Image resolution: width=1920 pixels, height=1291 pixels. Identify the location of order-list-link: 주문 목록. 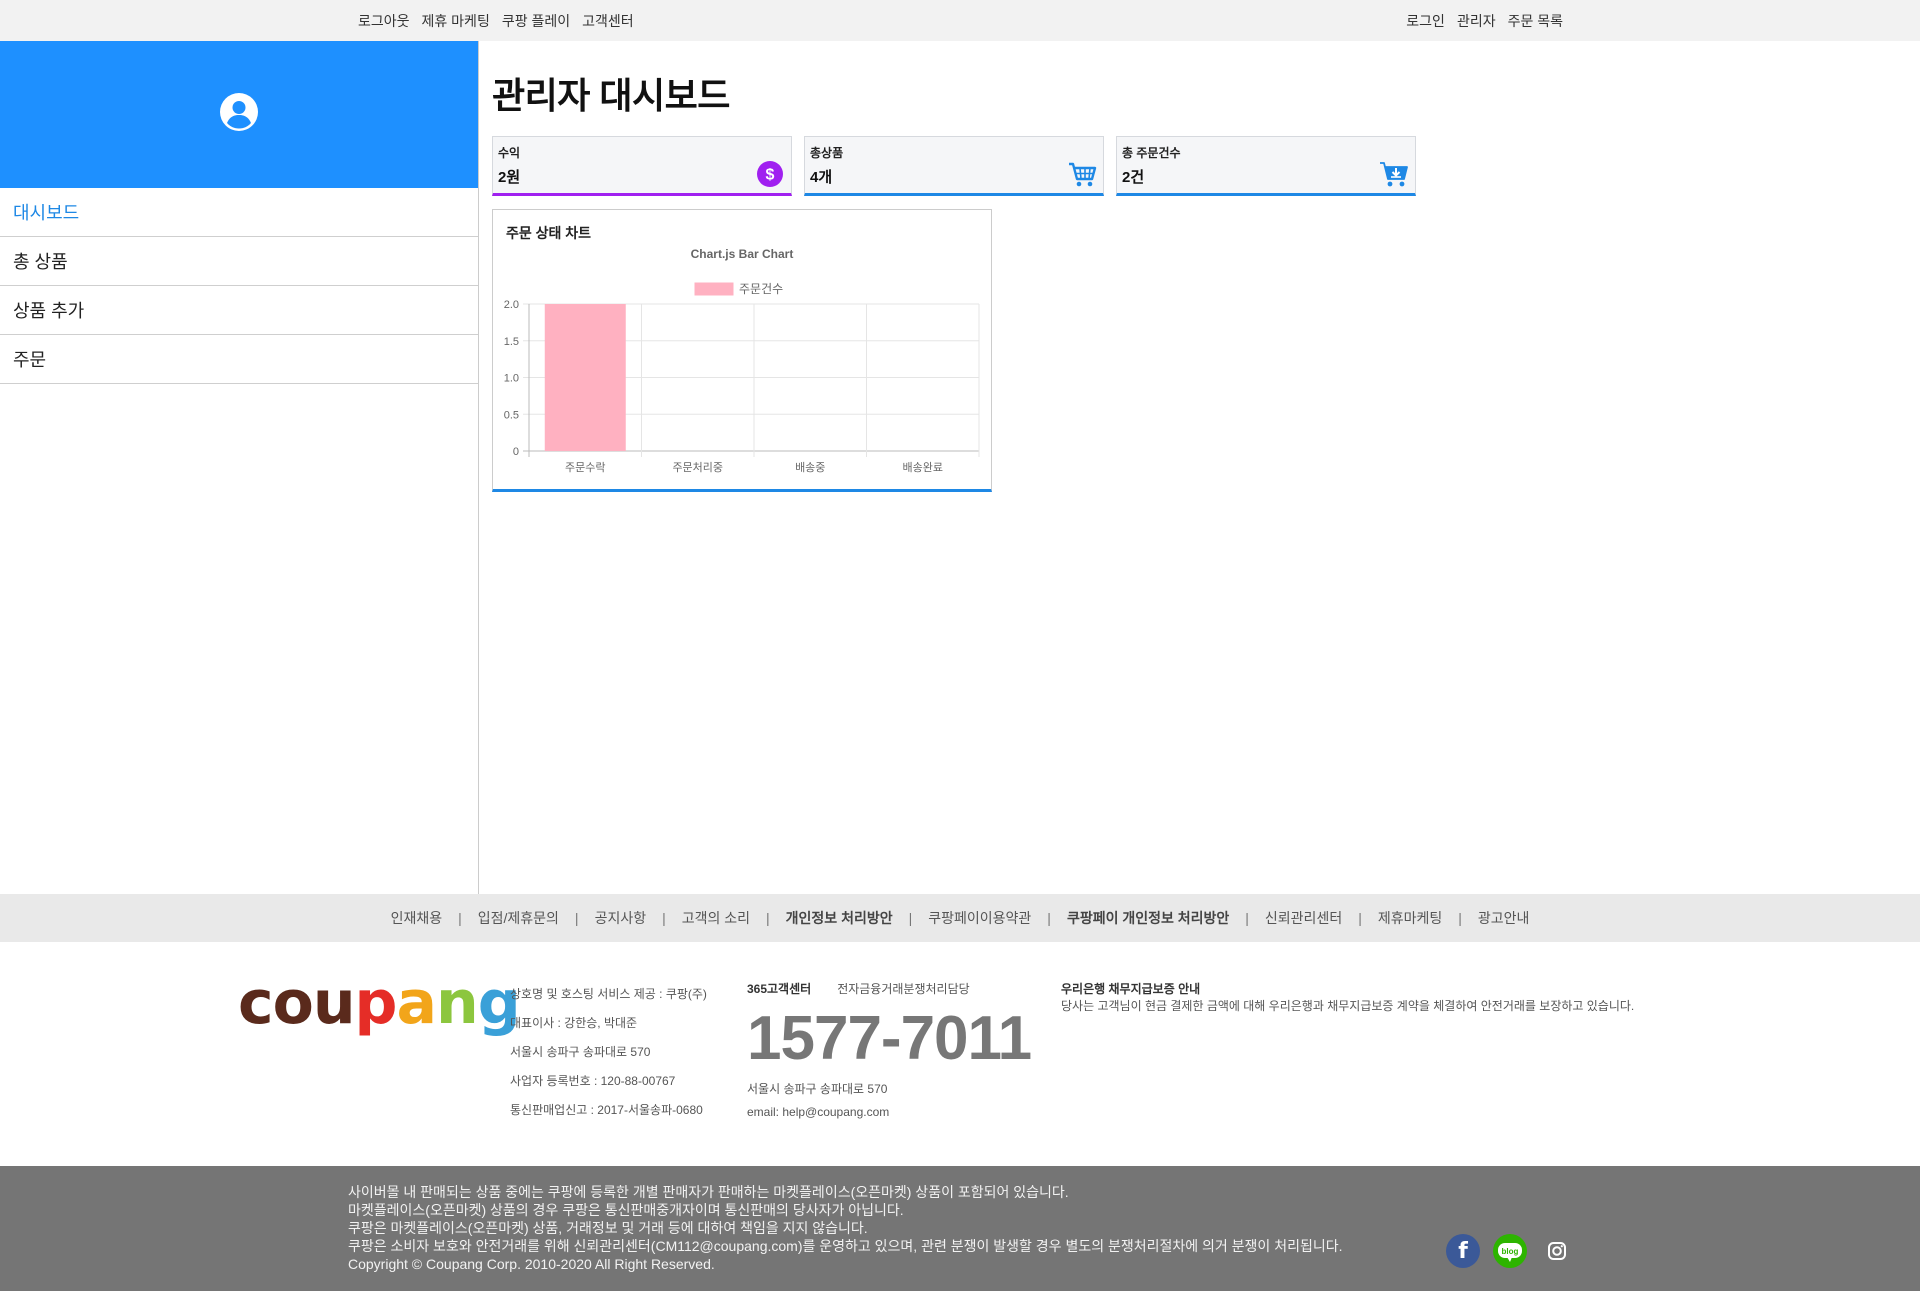
(1535, 21).